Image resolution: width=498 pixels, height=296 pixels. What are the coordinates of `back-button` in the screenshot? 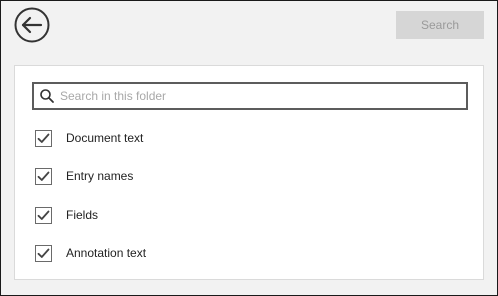 It's located at (32, 25).